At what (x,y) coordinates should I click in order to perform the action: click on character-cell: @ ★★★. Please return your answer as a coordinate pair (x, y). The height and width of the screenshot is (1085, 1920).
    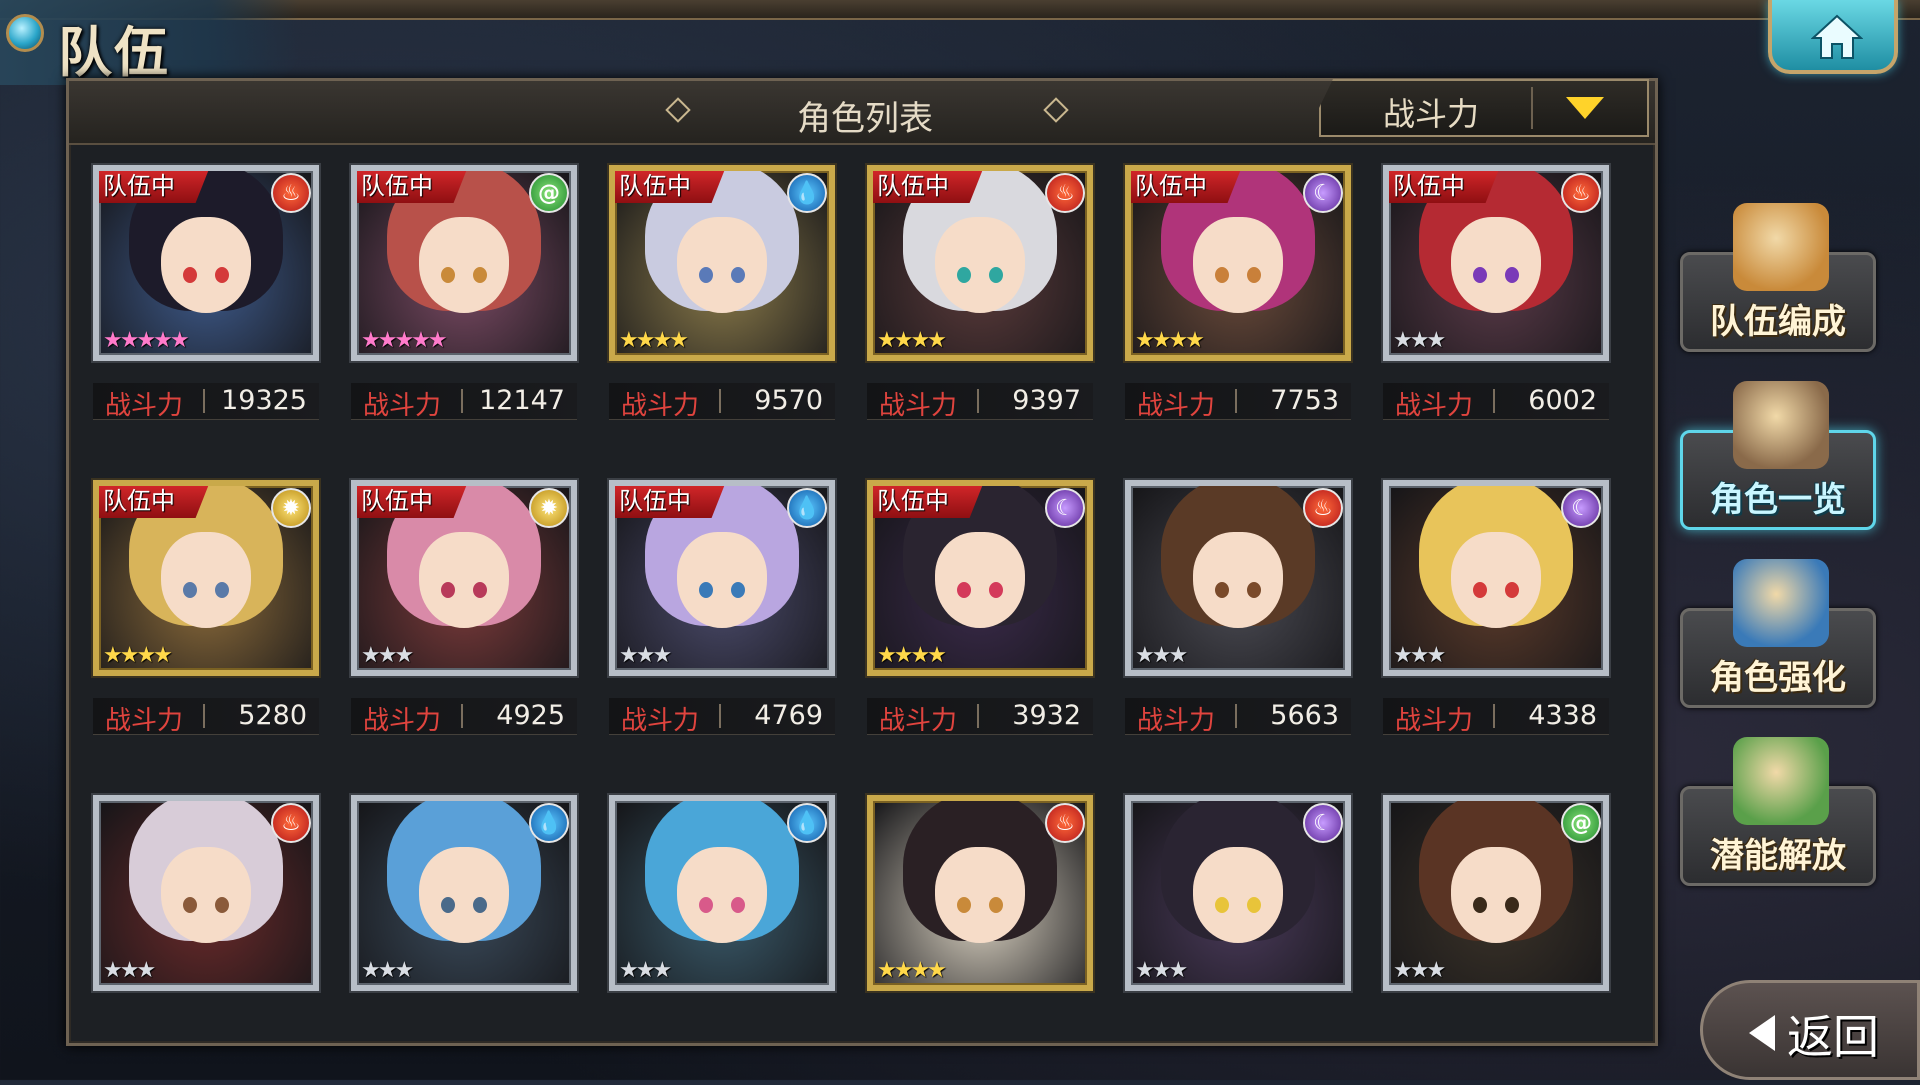
    Looking at the image, I should click on (1496, 940).